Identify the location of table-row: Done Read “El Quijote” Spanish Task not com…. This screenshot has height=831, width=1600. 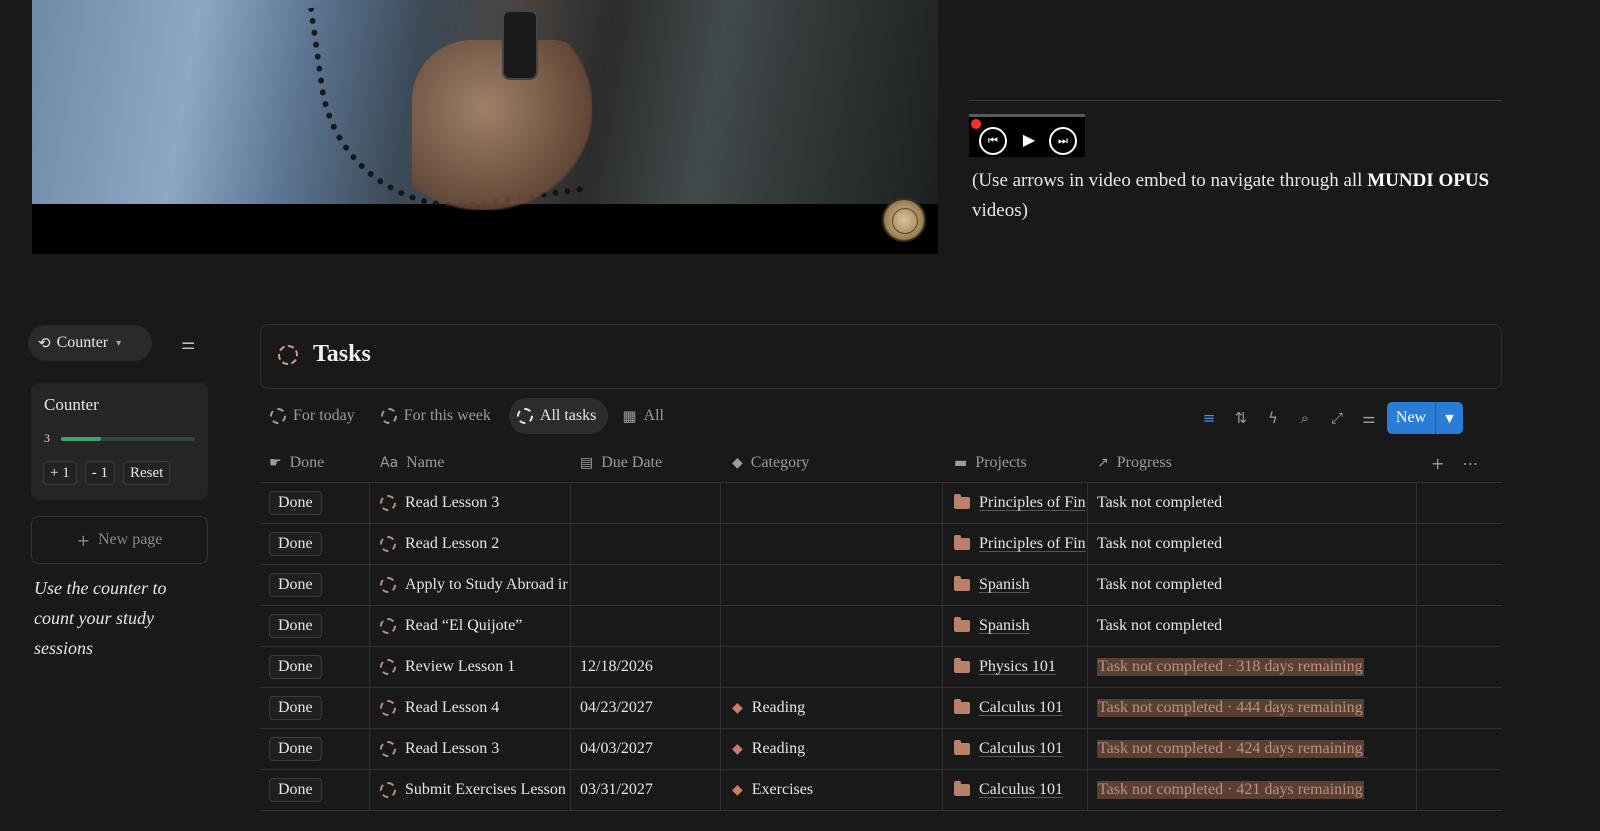
(881, 626).